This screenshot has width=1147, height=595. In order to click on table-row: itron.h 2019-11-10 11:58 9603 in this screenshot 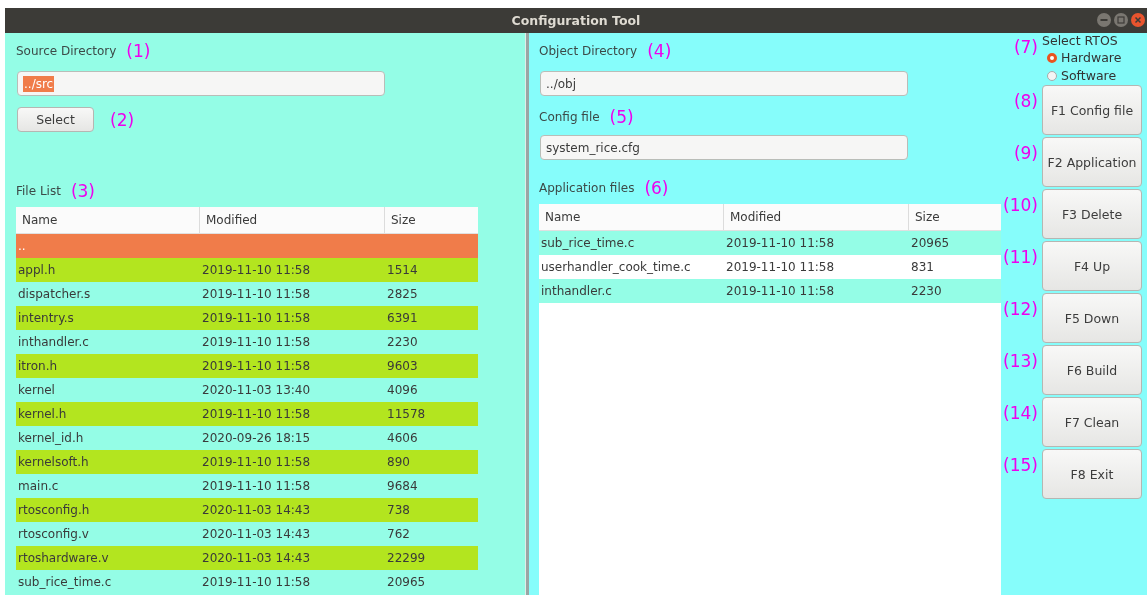, I will do `click(247, 366)`.